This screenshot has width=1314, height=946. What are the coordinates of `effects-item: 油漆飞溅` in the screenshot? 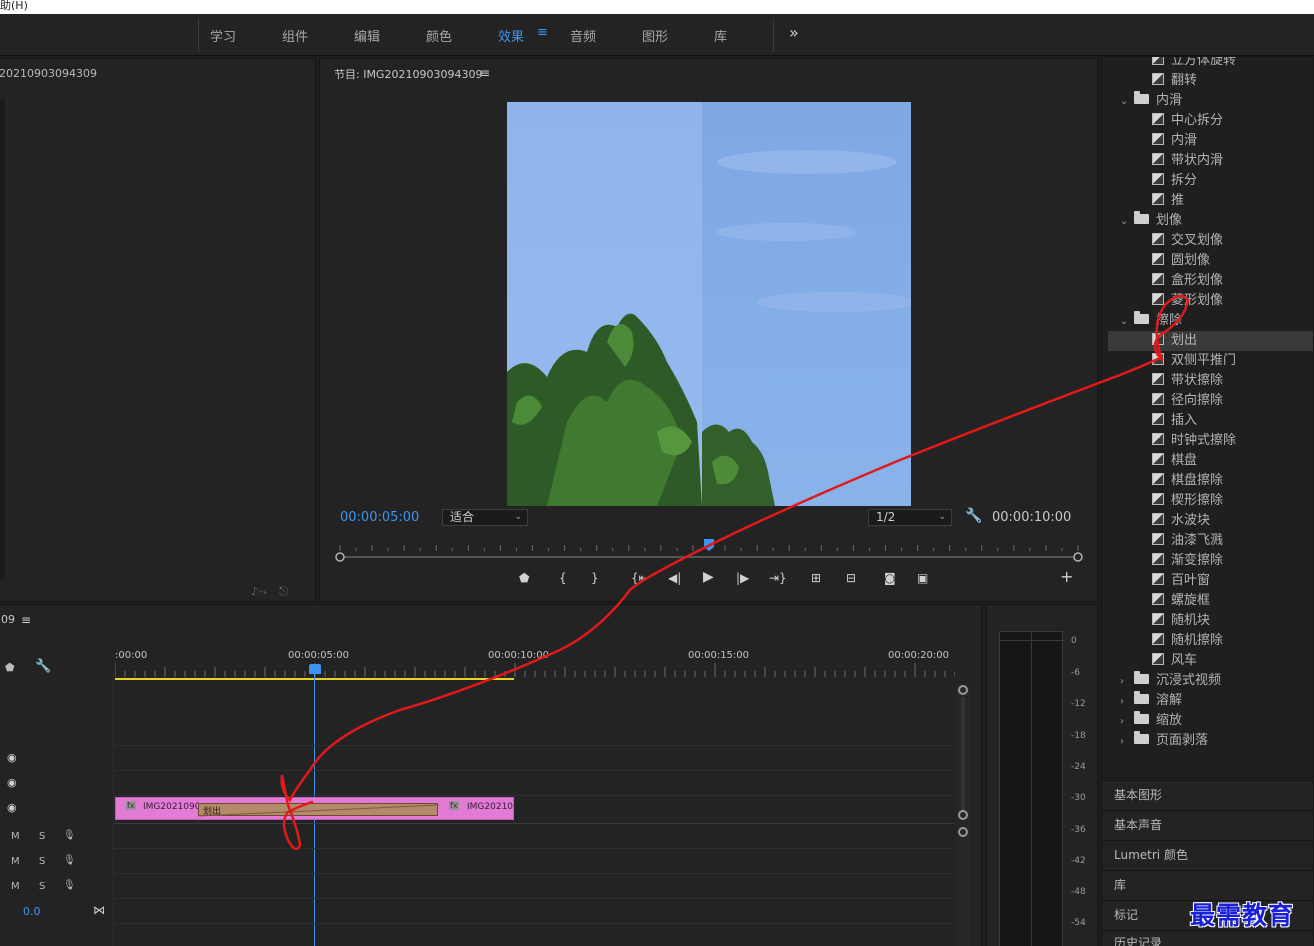 It's located at (1187, 541).